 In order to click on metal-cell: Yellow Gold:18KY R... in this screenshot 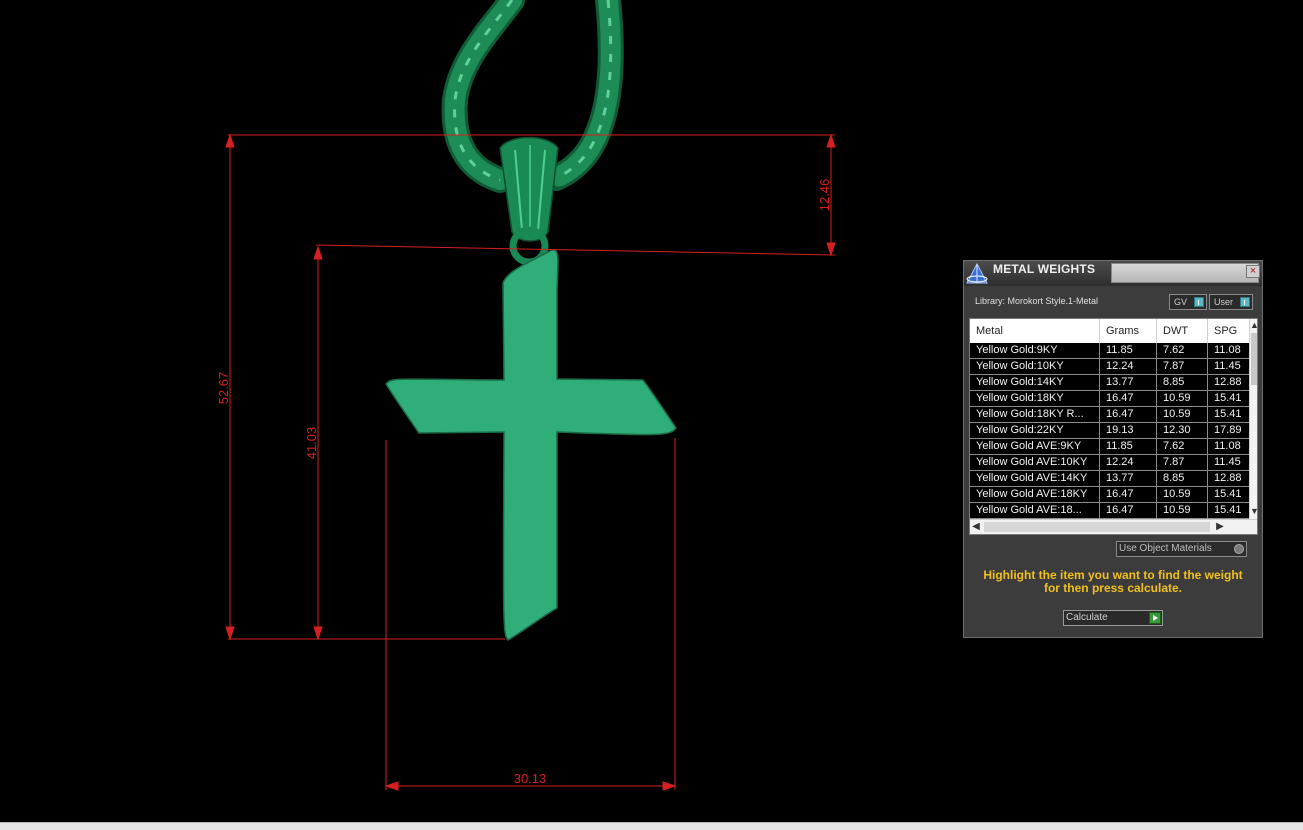, I will do `click(1035, 414)`.